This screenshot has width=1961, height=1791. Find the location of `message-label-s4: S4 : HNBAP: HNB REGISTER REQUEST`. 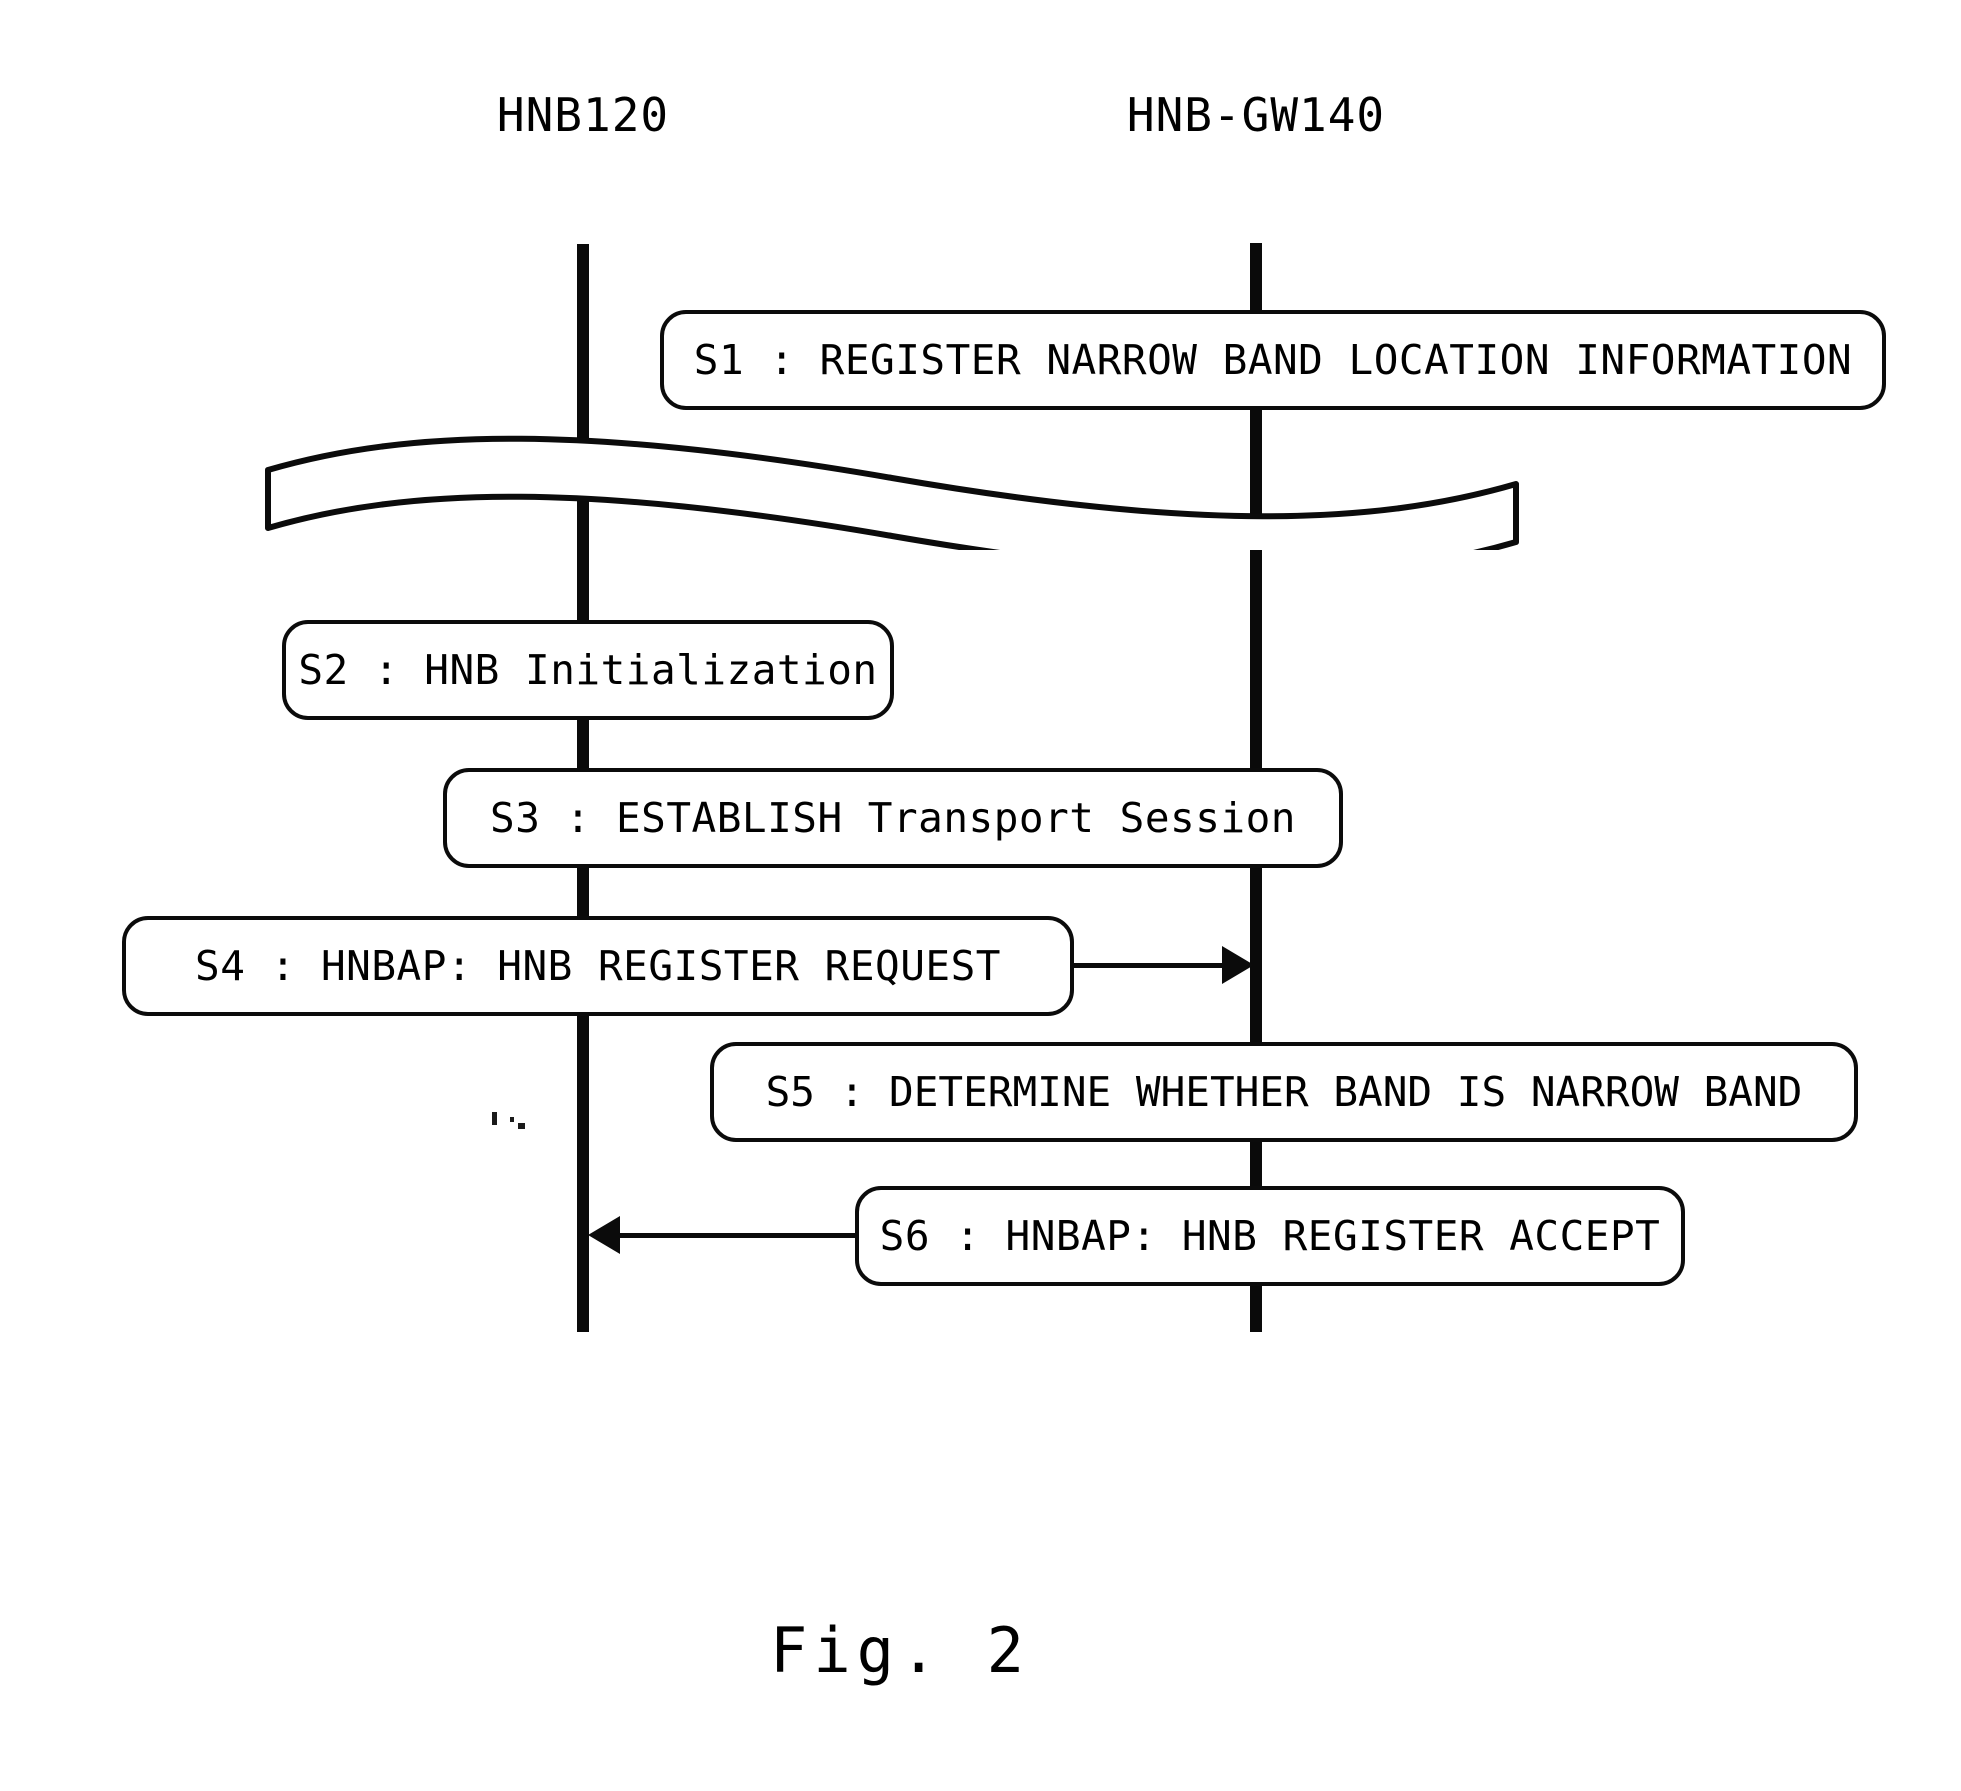

message-label-s4: S4 : HNBAP: HNB REGISTER REQUEST is located at coordinates (598, 965).